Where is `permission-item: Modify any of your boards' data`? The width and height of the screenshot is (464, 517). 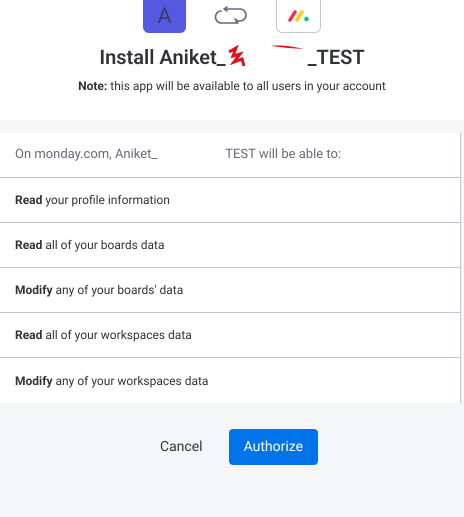 permission-item: Modify any of your boards' data is located at coordinates (99, 290).